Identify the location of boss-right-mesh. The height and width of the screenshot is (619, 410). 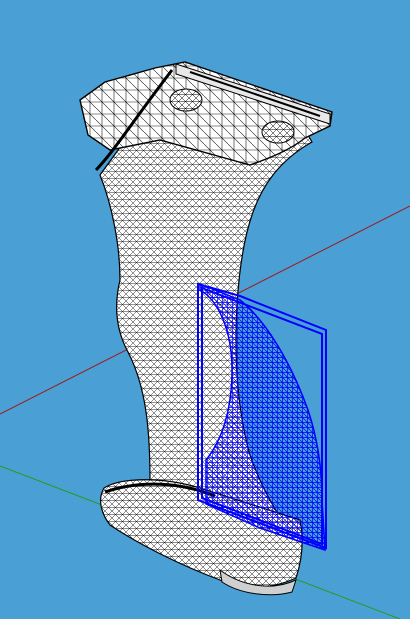
(278, 132).